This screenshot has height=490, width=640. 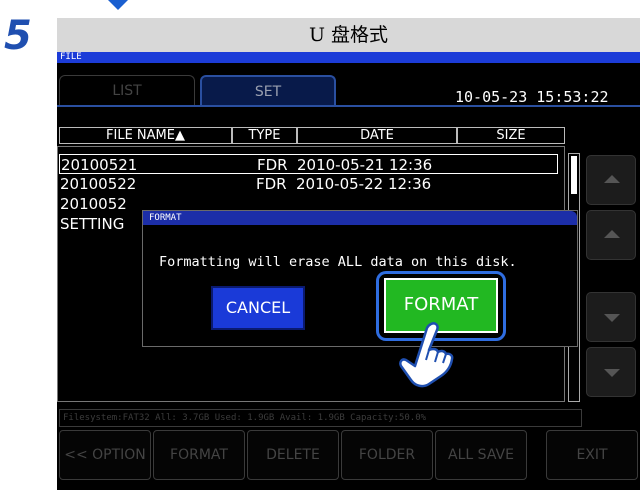 What do you see at coordinates (92, 224) in the screenshot?
I see `file-name: SETTING` at bounding box center [92, 224].